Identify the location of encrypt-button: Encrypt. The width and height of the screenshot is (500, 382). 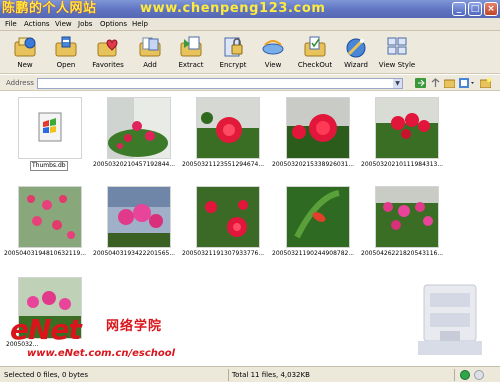
(233, 52).